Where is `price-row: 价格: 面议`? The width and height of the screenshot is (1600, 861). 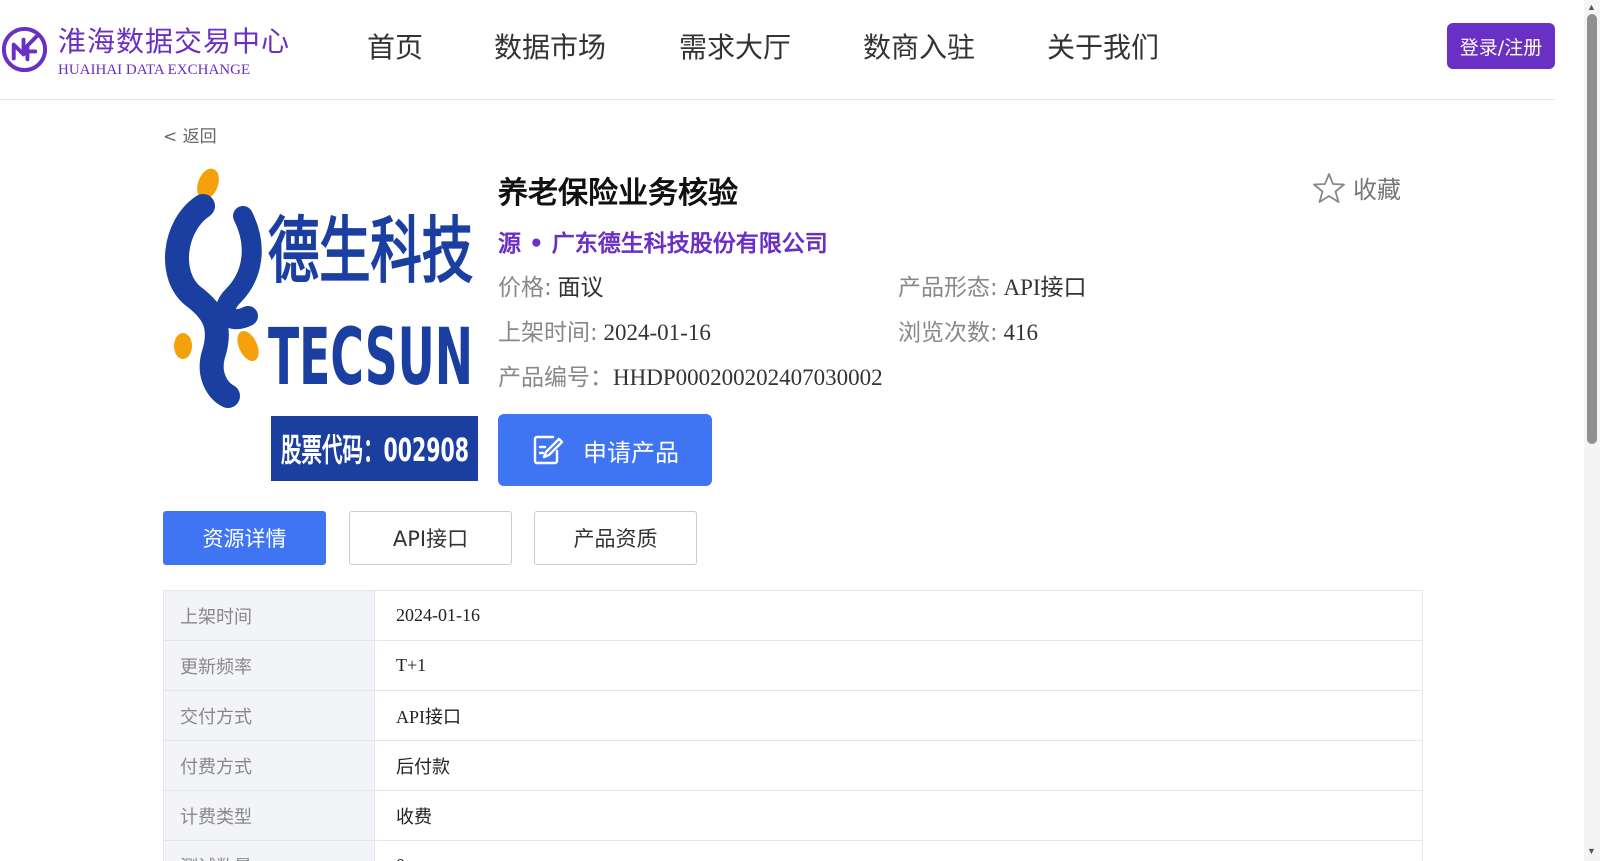 price-row: 价格: 面议 is located at coordinates (551, 285).